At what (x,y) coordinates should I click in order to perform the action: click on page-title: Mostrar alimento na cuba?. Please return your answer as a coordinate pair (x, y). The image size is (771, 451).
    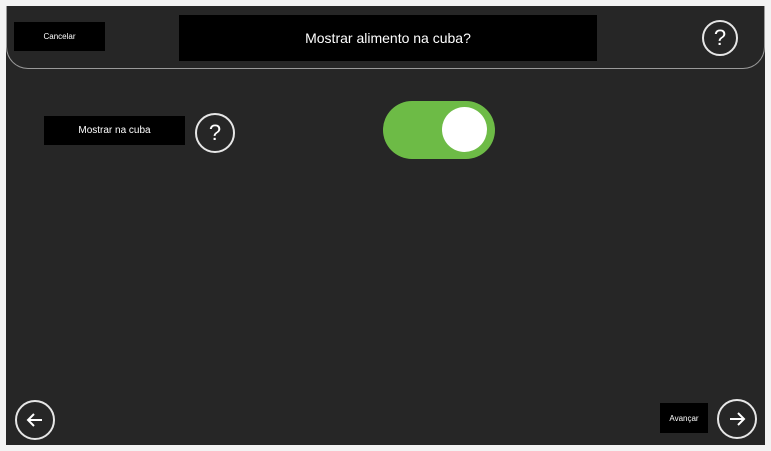
    Looking at the image, I should click on (388, 38).